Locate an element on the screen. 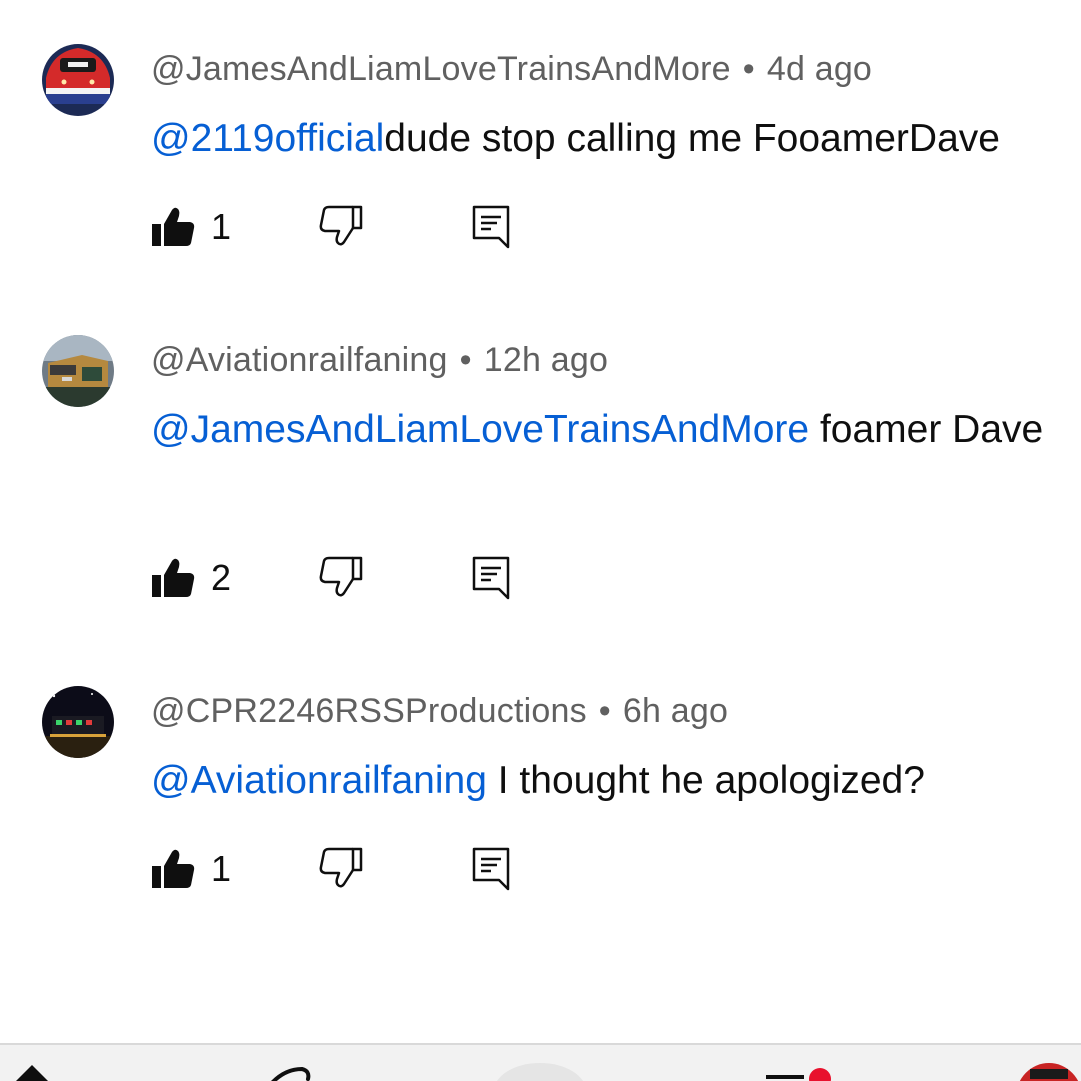  comment-body: foamer Dave is located at coordinates (926, 429).